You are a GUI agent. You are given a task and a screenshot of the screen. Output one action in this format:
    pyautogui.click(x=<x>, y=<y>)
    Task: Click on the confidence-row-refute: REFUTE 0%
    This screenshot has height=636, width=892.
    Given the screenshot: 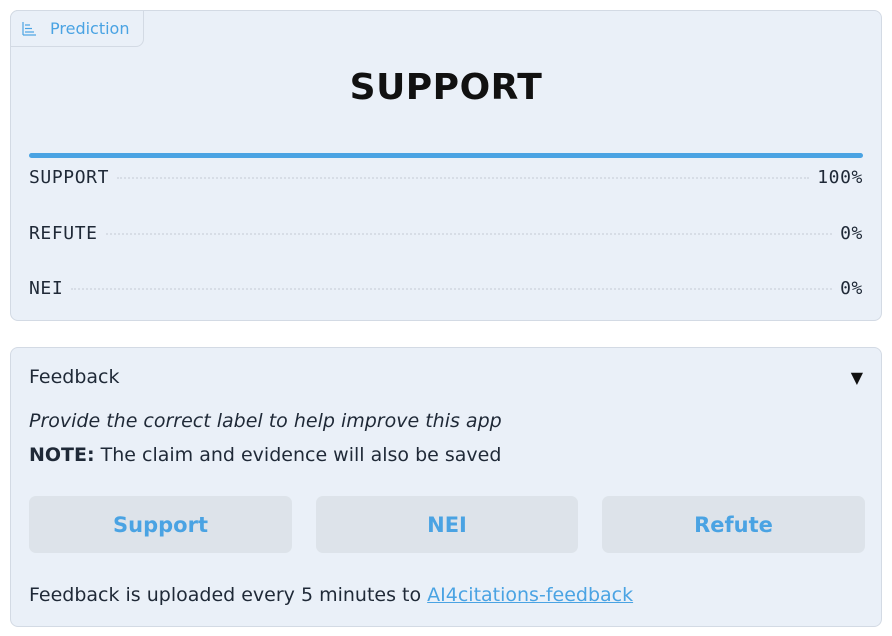 What is the action you would take?
    pyautogui.click(x=446, y=237)
    